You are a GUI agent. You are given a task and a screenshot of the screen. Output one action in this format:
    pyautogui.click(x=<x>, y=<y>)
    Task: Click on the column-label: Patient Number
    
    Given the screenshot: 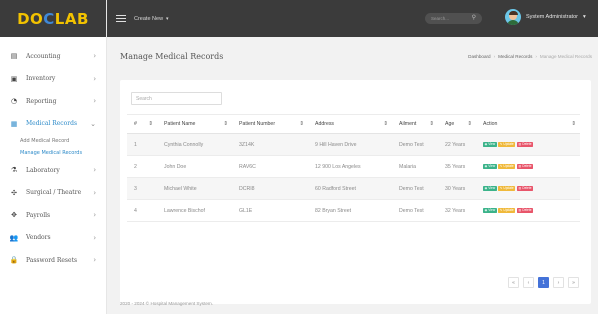 What is the action you would take?
    pyautogui.click(x=257, y=124)
    